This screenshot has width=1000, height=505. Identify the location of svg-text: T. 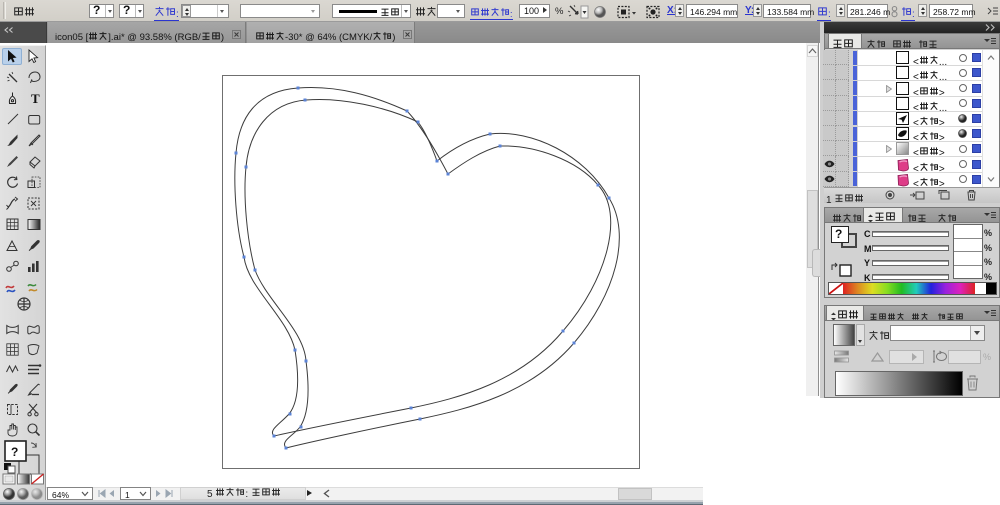
(35, 98).